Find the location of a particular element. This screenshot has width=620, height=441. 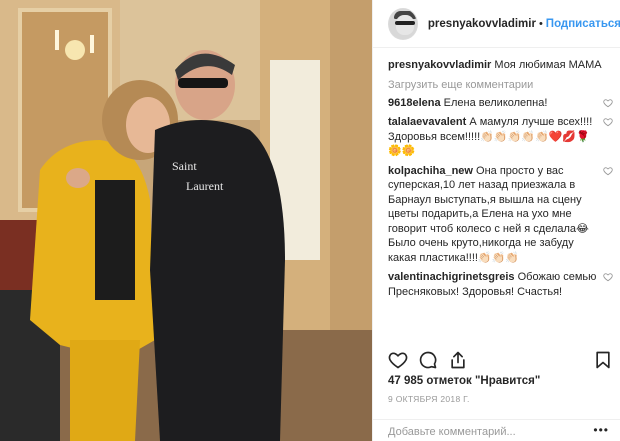

load-more-comments-link: Загрузить еще комментарии is located at coordinates (500, 85).